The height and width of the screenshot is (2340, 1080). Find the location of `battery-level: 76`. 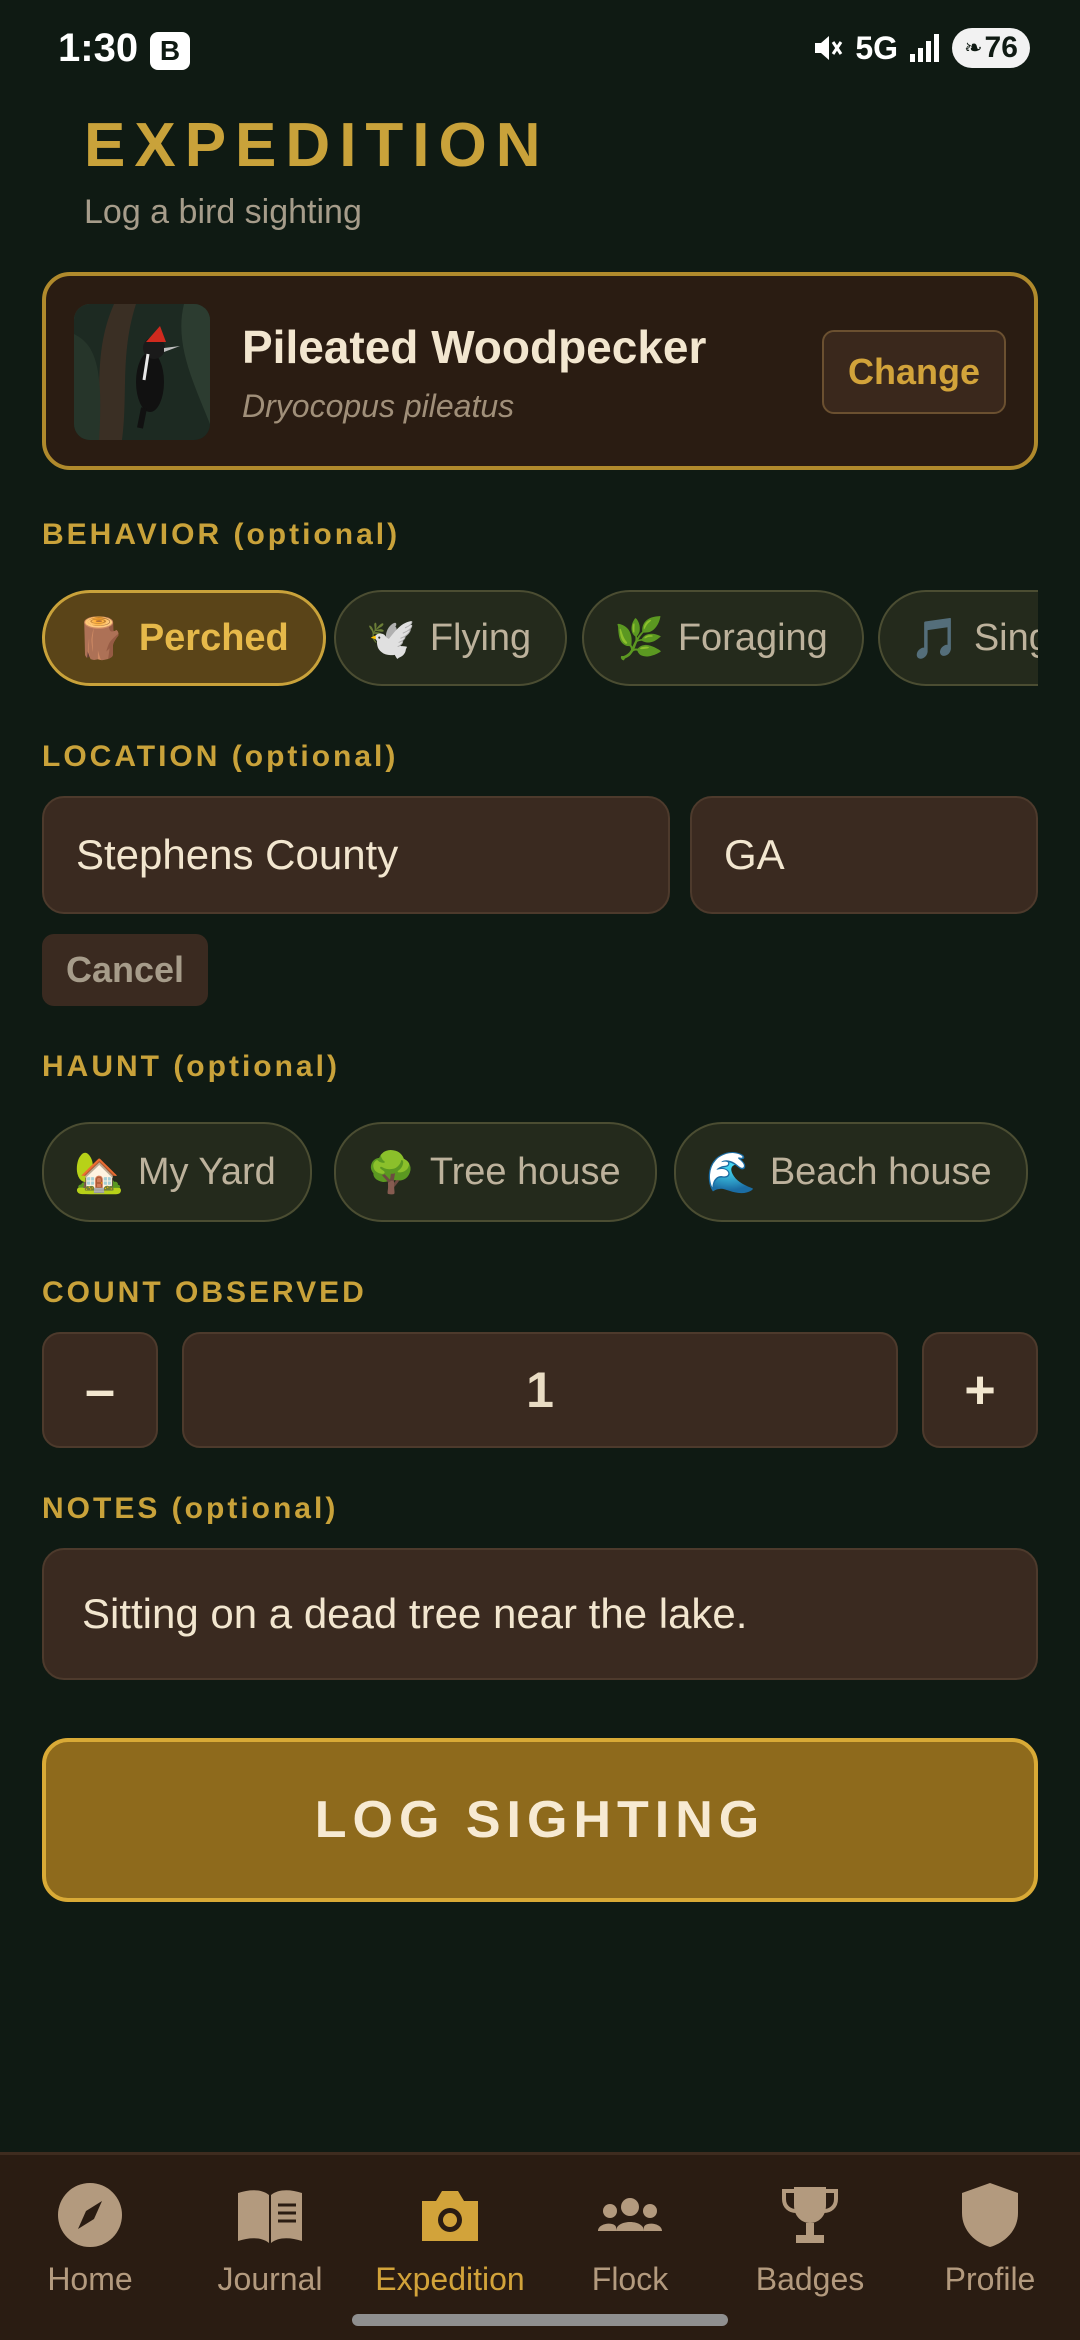

battery-level: 76 is located at coordinates (1001, 47).